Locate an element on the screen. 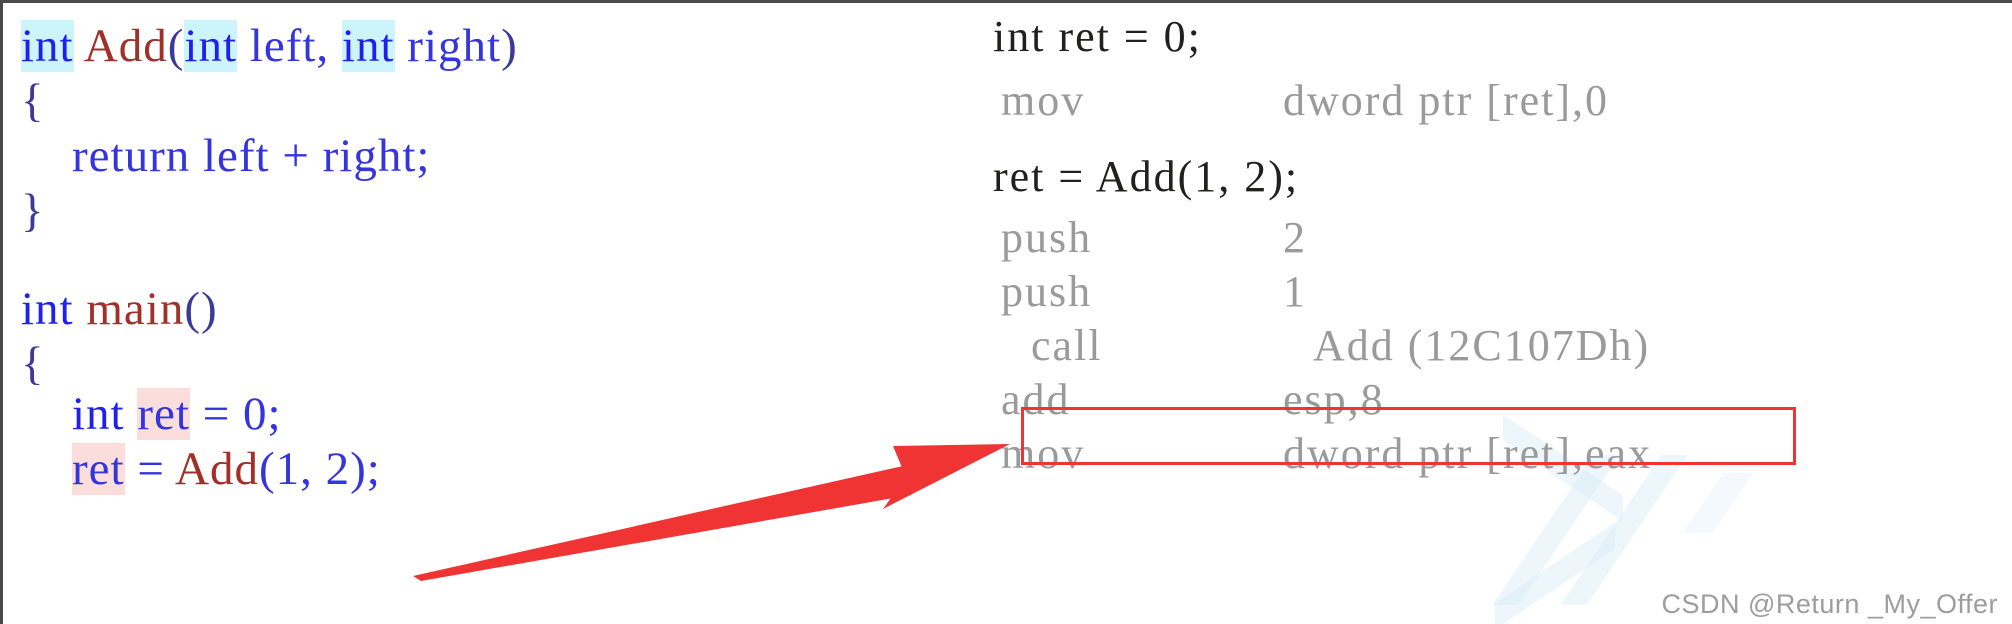  operands-text: dword ptr [ret],0 is located at coordinates (1446, 100).